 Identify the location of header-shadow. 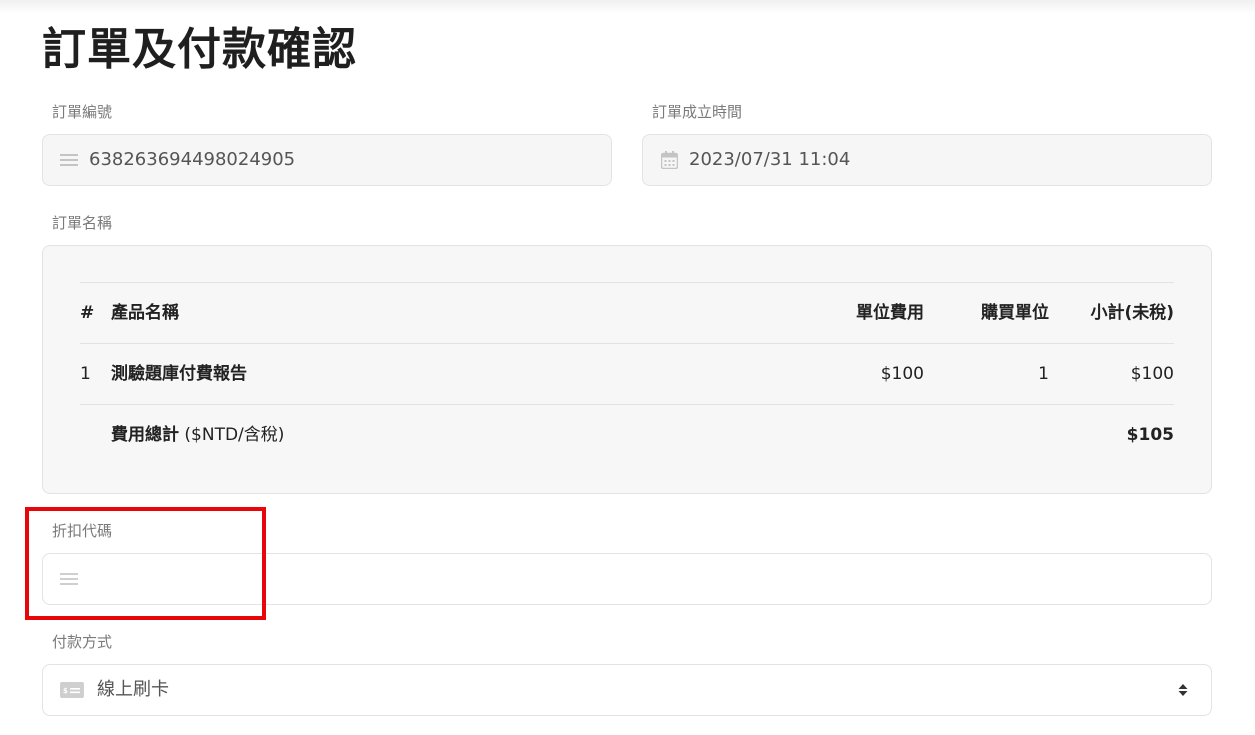
(627, 7).